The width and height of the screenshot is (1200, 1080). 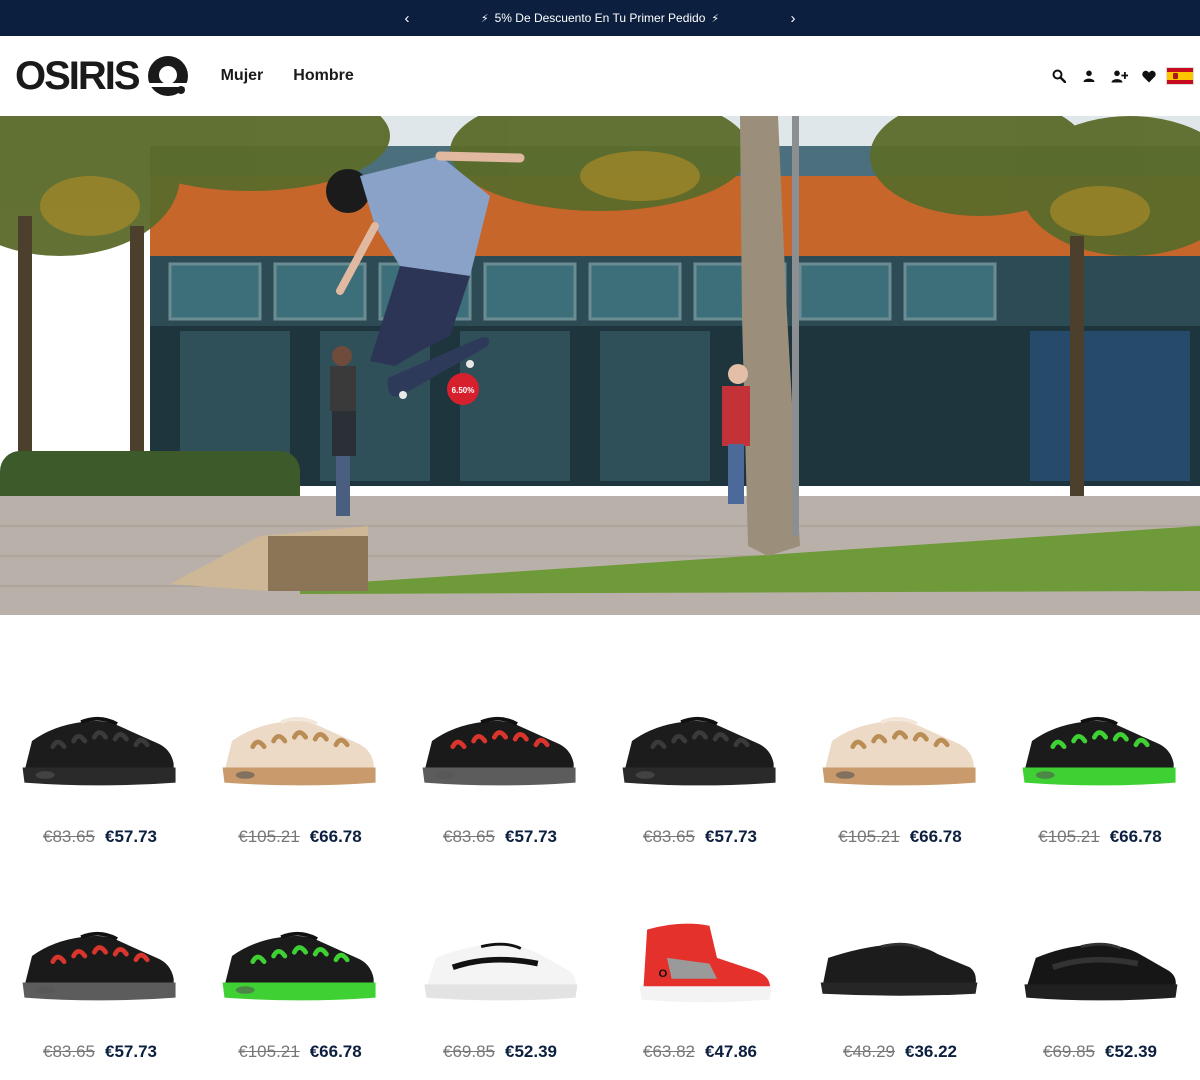 What do you see at coordinates (287, 76) in the screenshot?
I see `main-nav: Mujer Hombre` at bounding box center [287, 76].